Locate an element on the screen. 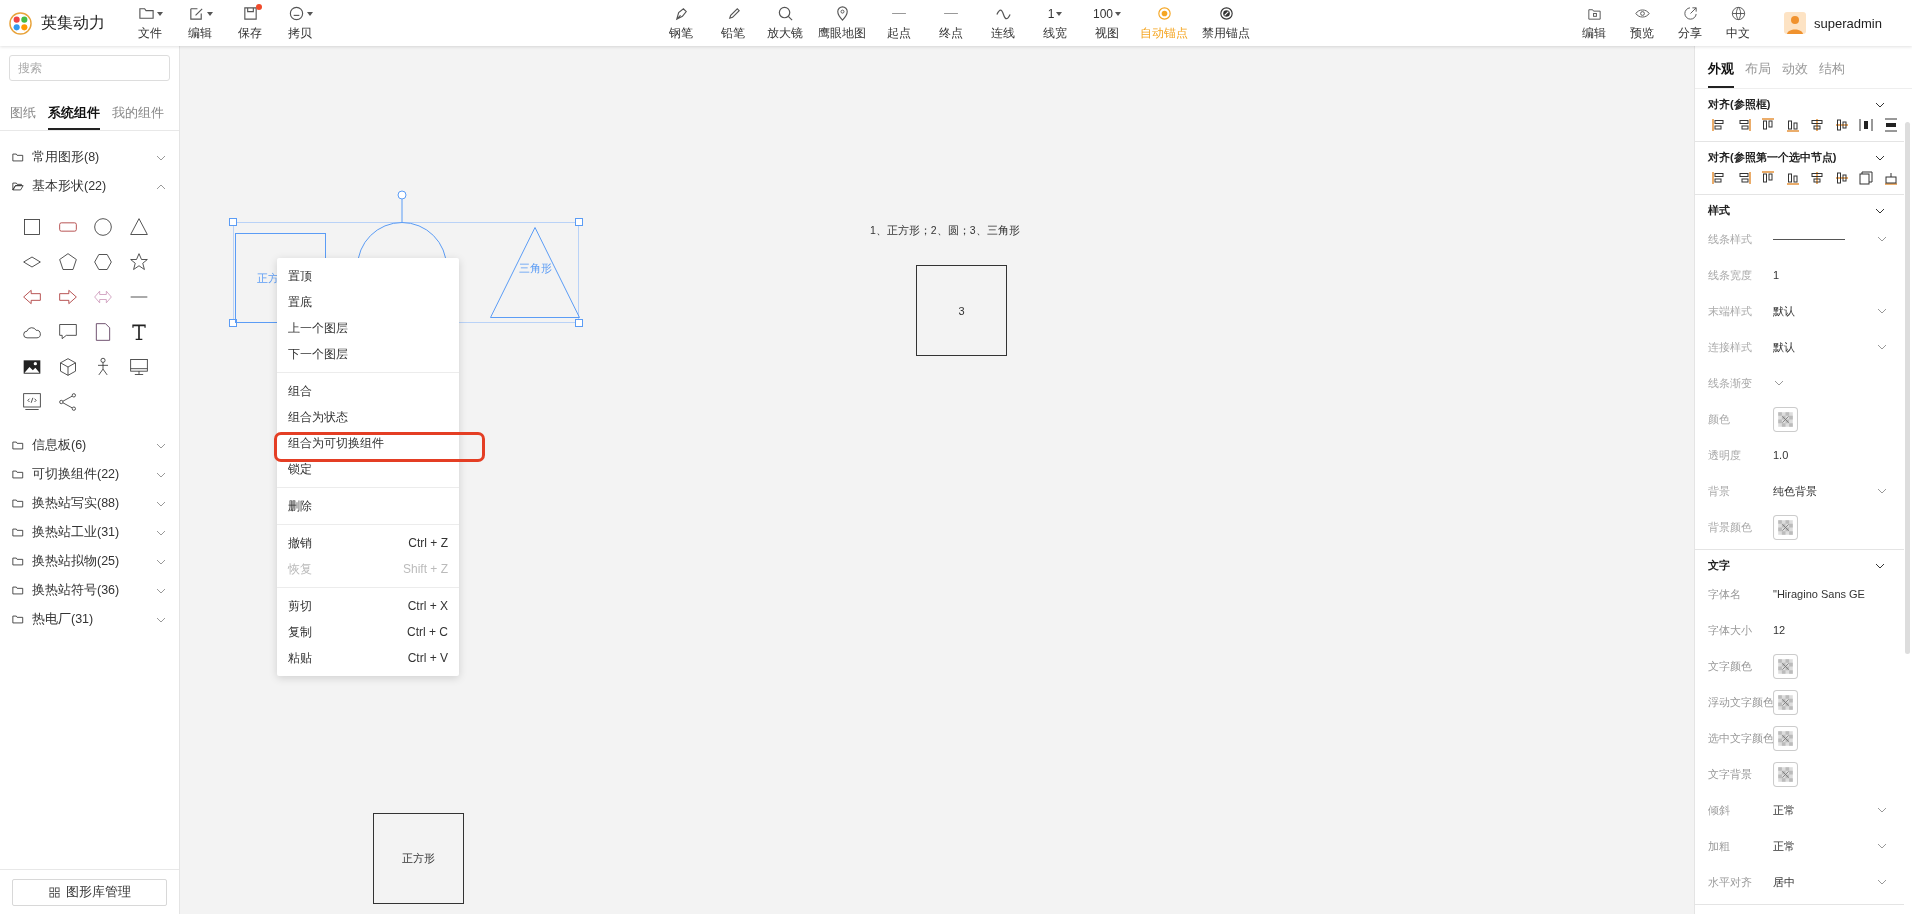 The height and width of the screenshot is (914, 1912). field-label: 加粗 is located at coordinates (1719, 846).